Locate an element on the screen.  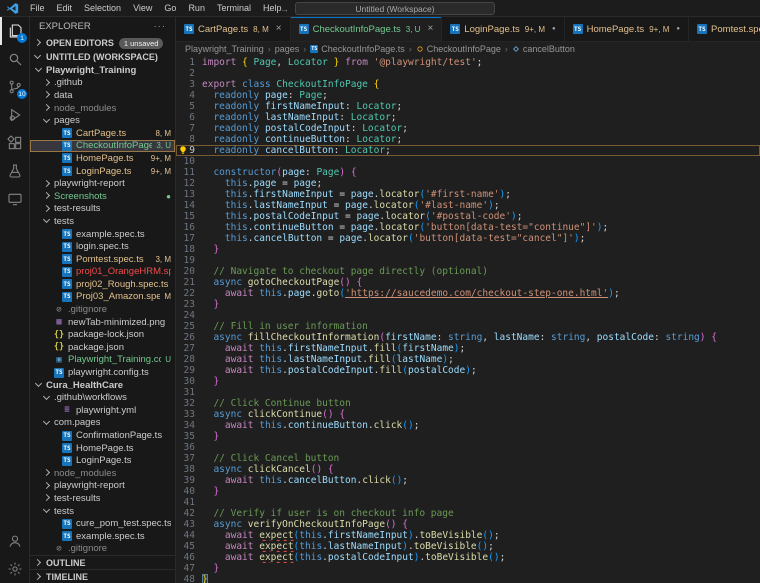
file-login.spec.ts: TS login.spec.ts is located at coordinates (102, 246).